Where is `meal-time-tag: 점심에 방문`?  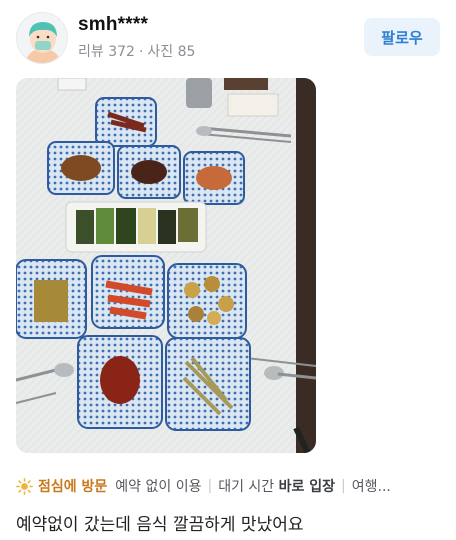 meal-time-tag: 점심에 방문 is located at coordinates (73, 487).